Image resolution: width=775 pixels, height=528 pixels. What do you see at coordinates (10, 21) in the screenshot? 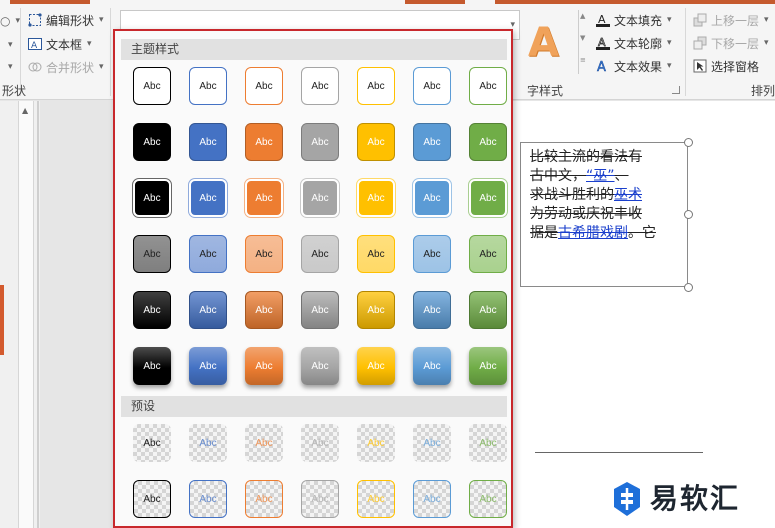
I see `shape-style-partial: ○ ▾` at bounding box center [10, 21].